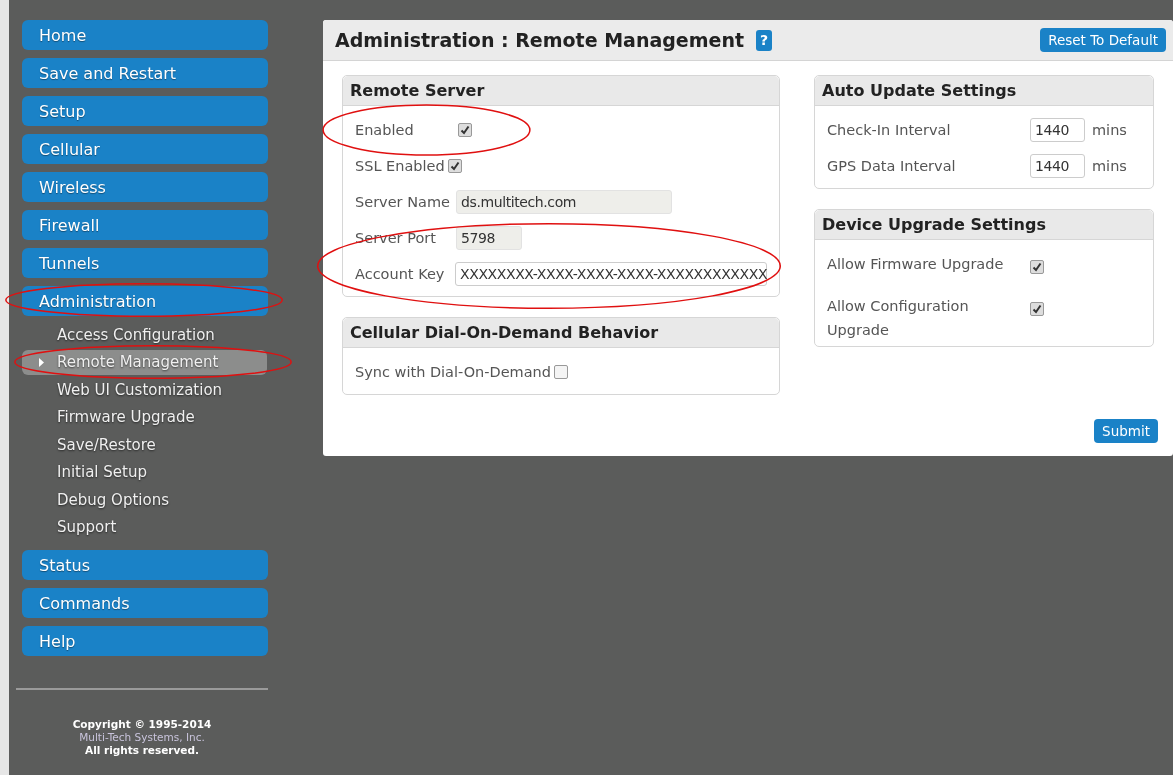 The width and height of the screenshot is (1173, 775). What do you see at coordinates (144, 335) in the screenshot?
I see `submenu-item: Access Configuration` at bounding box center [144, 335].